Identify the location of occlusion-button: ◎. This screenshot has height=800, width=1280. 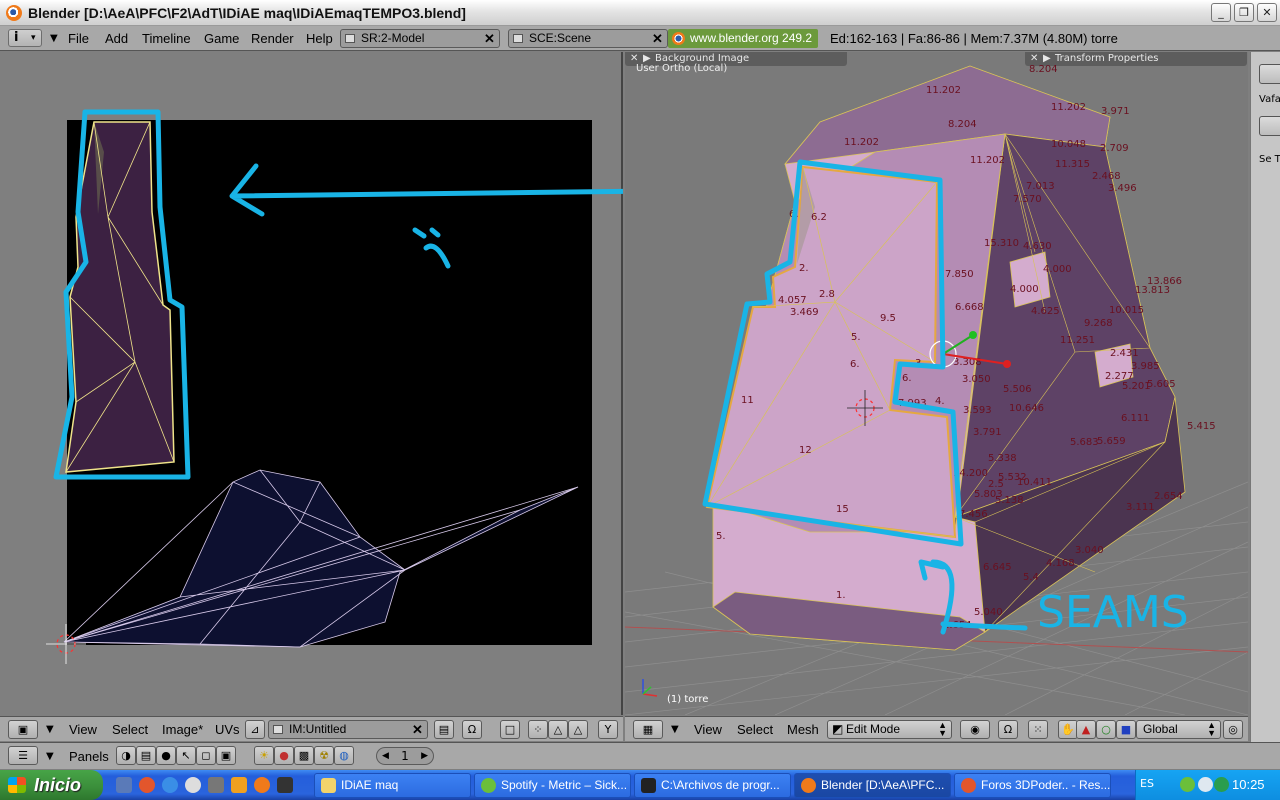
(1233, 729).